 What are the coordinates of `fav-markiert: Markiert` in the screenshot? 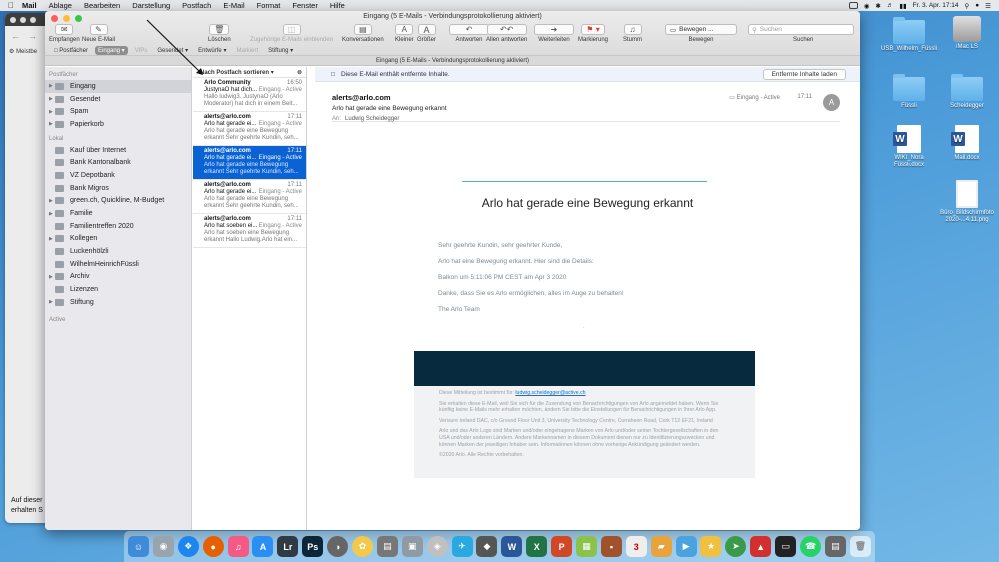 It's located at (247, 51).